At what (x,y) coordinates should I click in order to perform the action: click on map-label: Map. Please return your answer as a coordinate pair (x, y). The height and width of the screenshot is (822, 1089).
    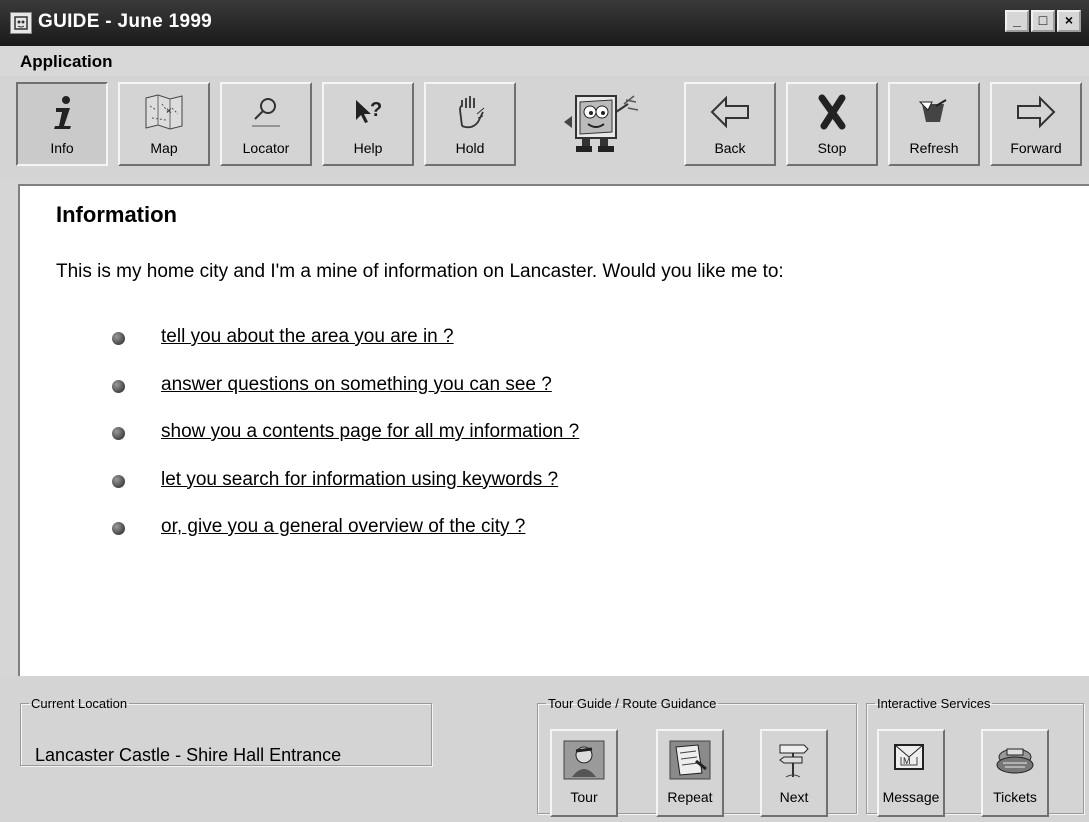
    Looking at the image, I should click on (164, 148).